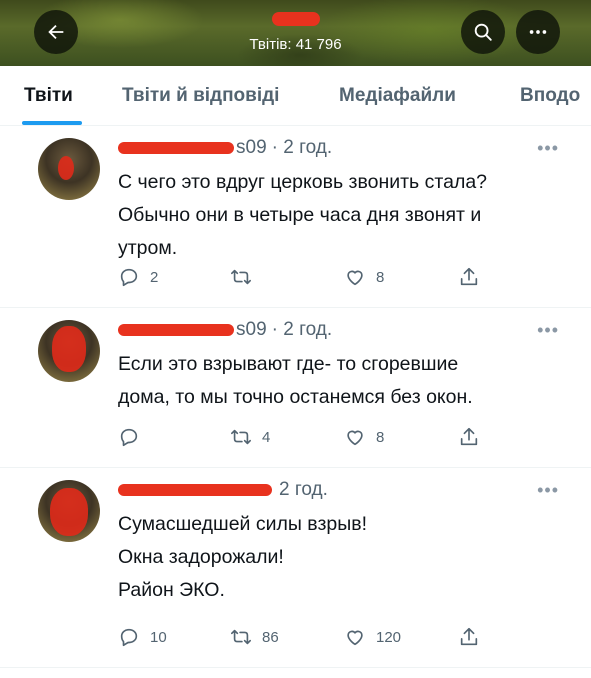 The image size is (591, 678). Describe the element at coordinates (254, 637) in the screenshot. I see `retweet-button: 86` at that location.